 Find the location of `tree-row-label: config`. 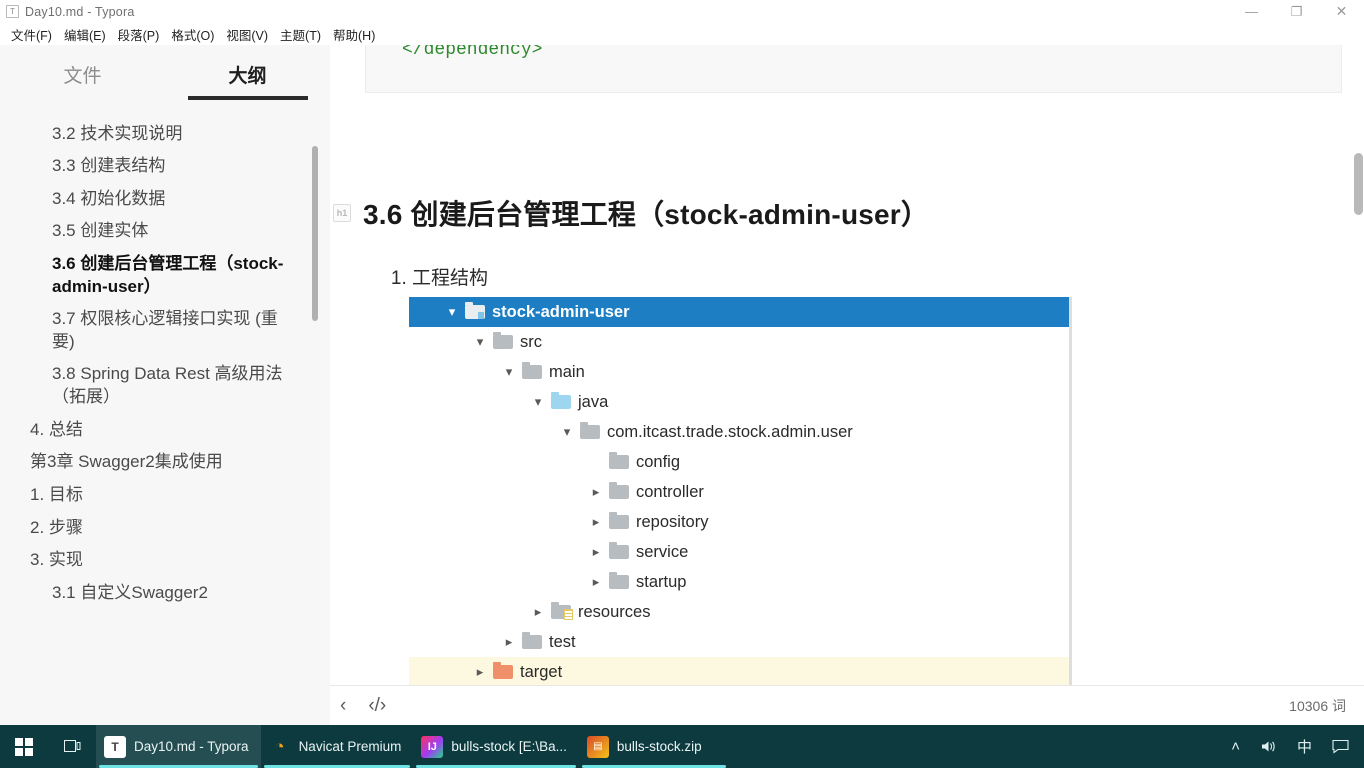

tree-row-label: config is located at coordinates (658, 461).